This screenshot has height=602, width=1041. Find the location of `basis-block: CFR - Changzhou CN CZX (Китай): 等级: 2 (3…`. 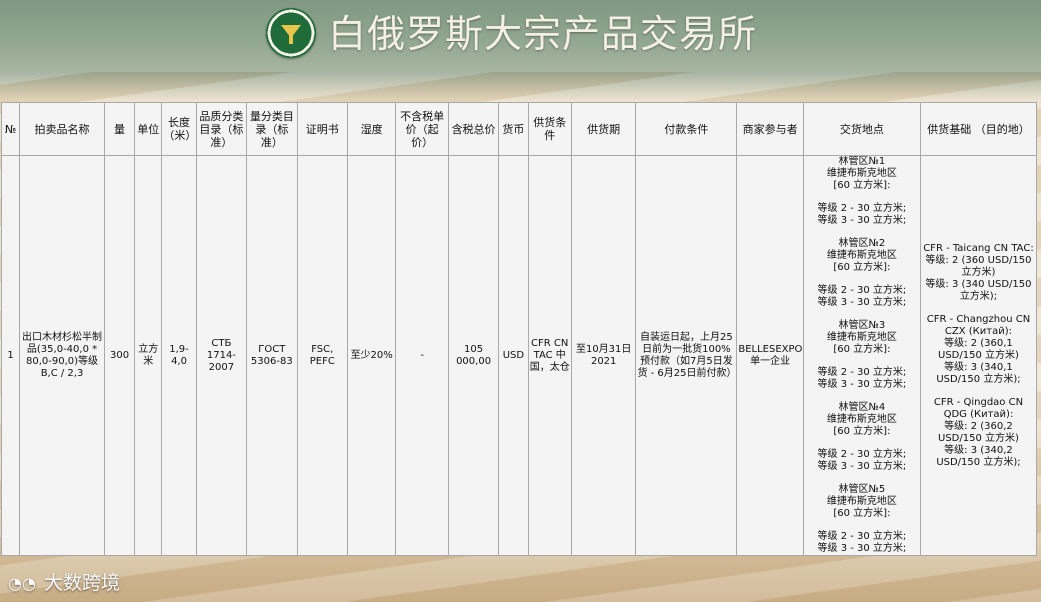

basis-block: CFR - Changzhou CN CZX (Китай): 等级: 2 (3… is located at coordinates (978, 350).